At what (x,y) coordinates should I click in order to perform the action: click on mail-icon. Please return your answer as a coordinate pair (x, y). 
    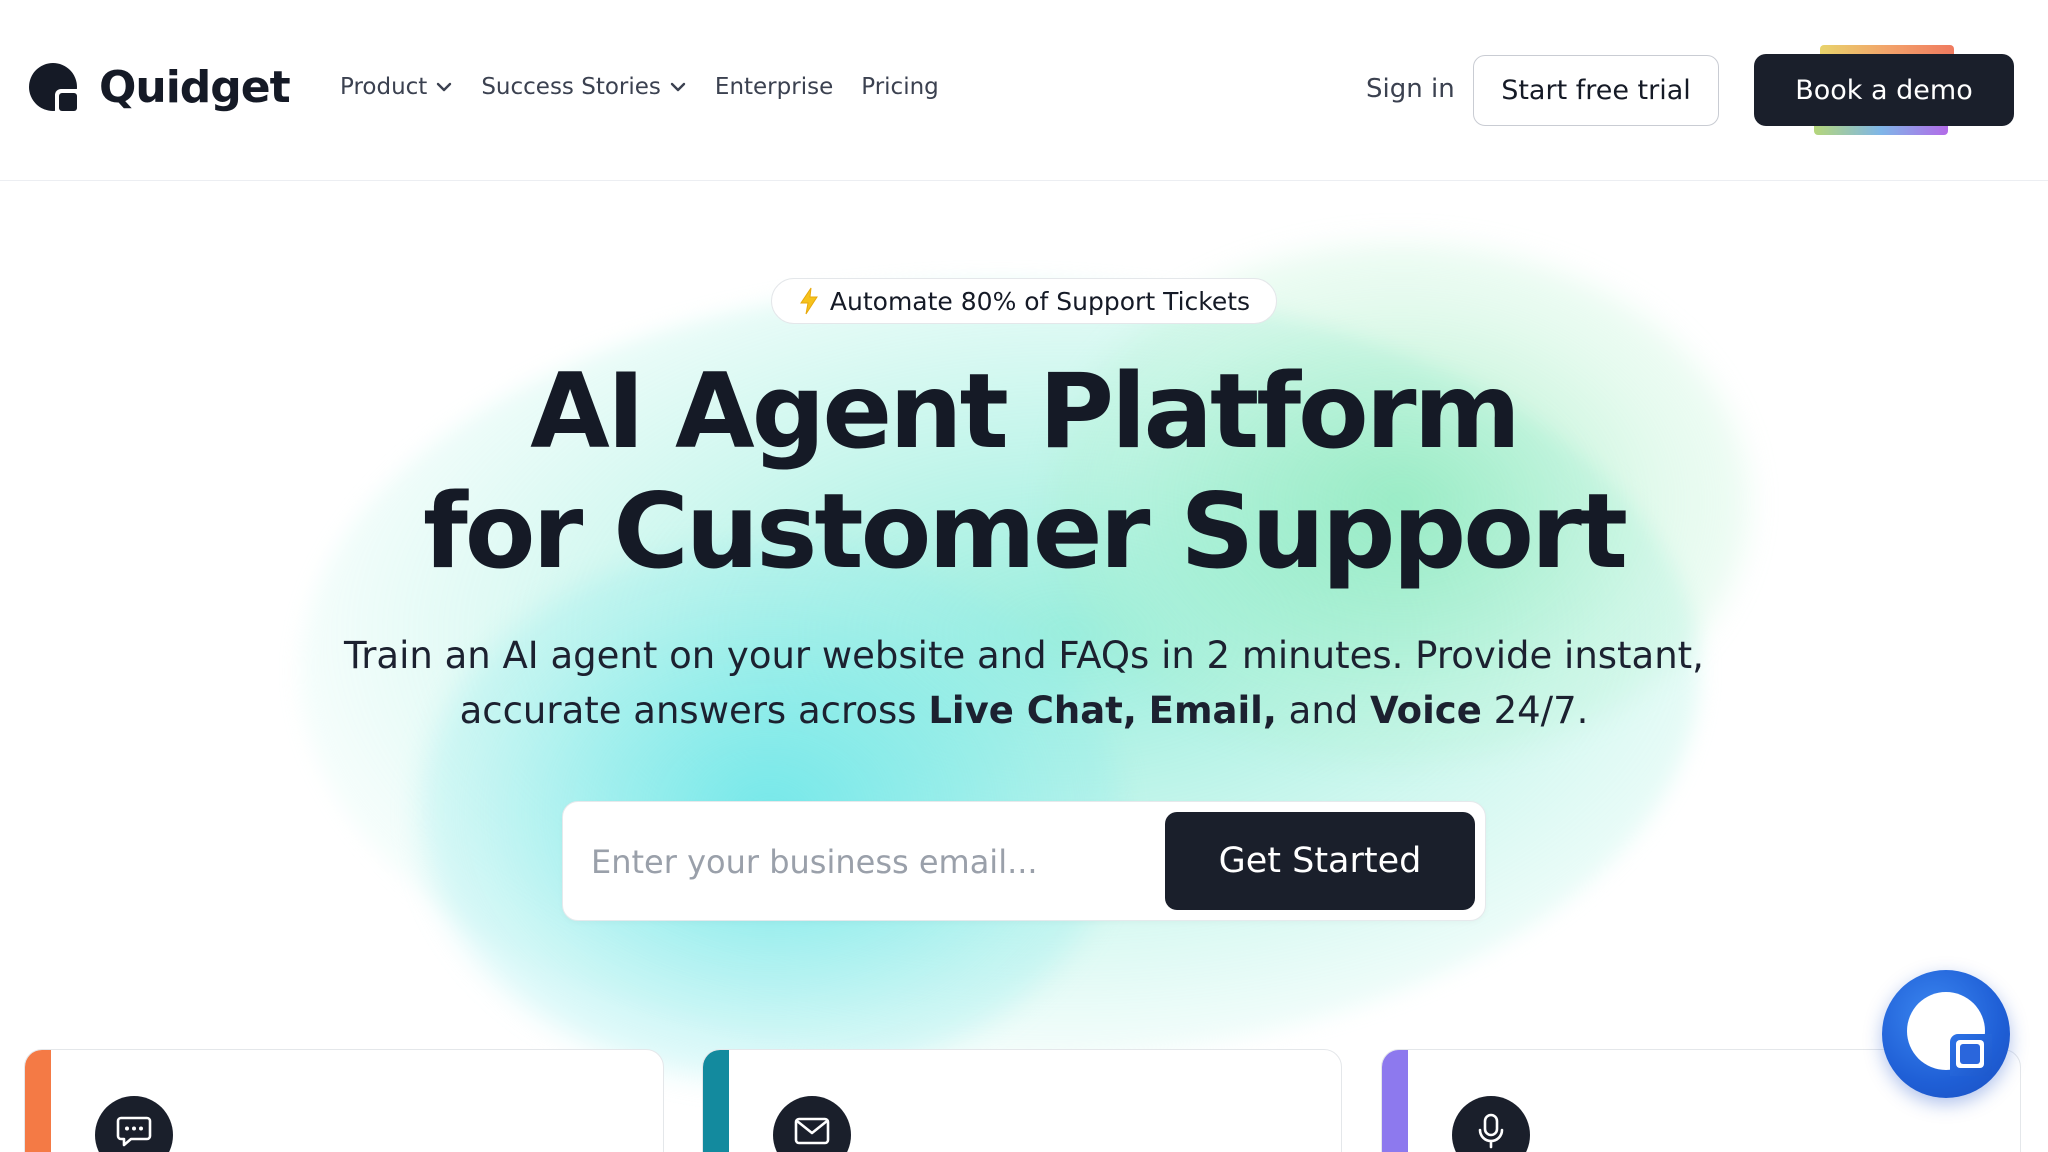
    Looking at the image, I should click on (812, 1124).